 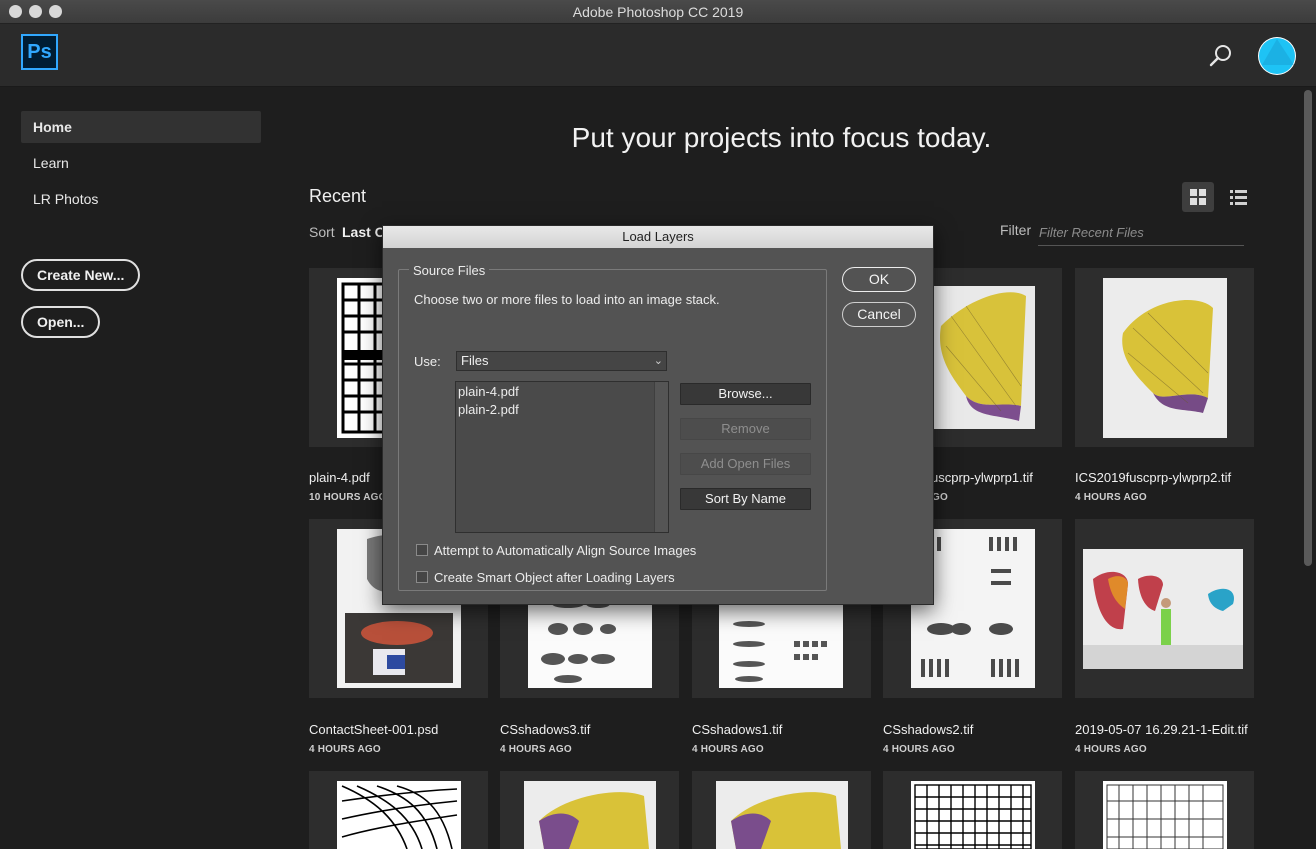 I want to click on sort-dropdown: Last O, so click(x=364, y=232).